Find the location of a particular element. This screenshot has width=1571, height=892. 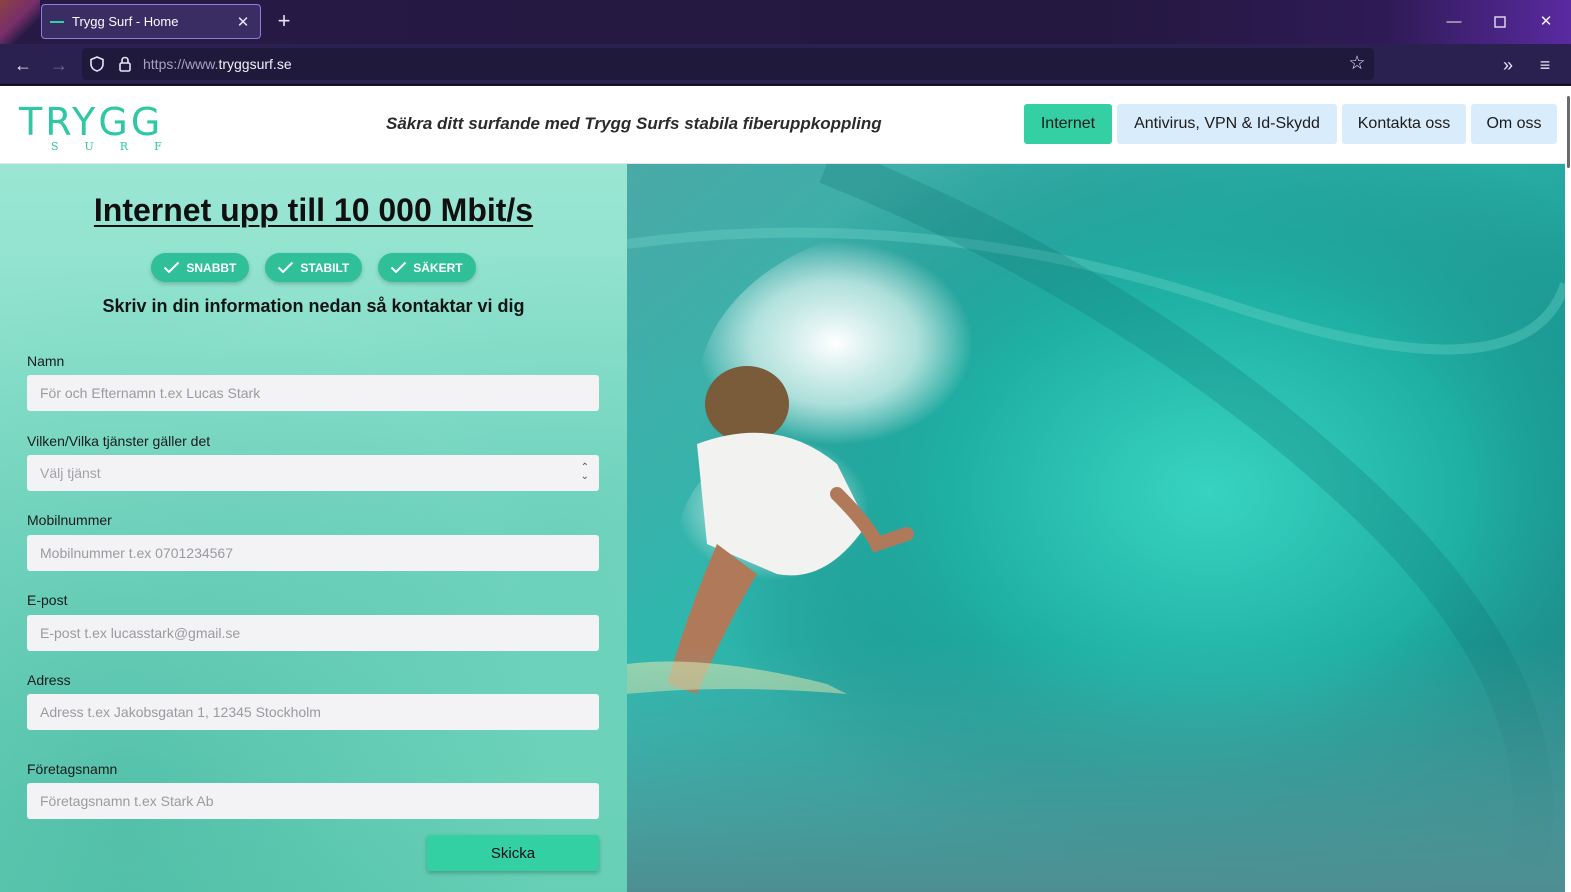

address-label: Adress is located at coordinates (49, 680).